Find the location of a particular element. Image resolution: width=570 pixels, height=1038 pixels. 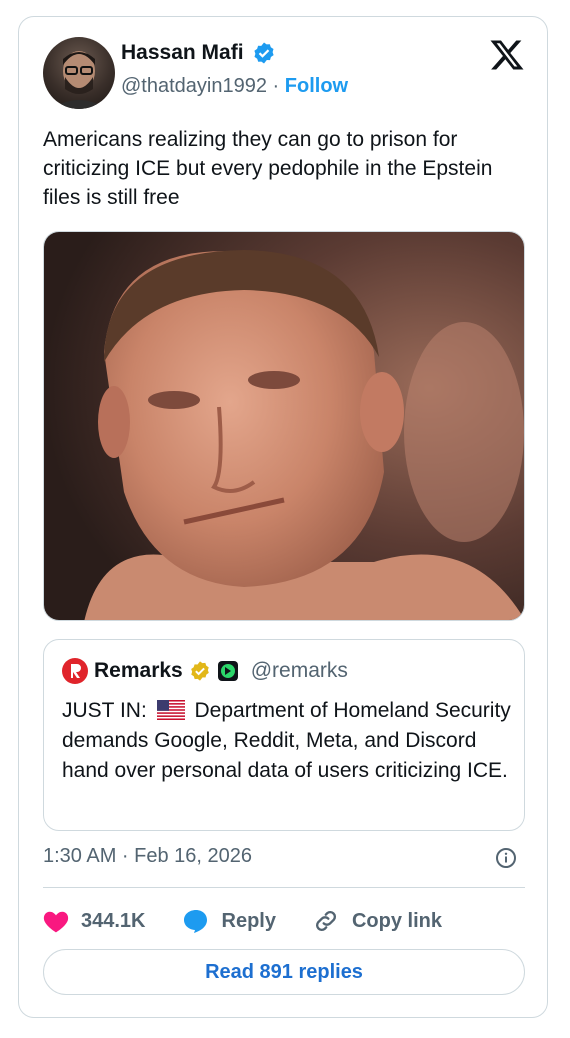

tweet-timestamp: 1:30 AM · Feb 16, 2026 is located at coordinates (147, 856).